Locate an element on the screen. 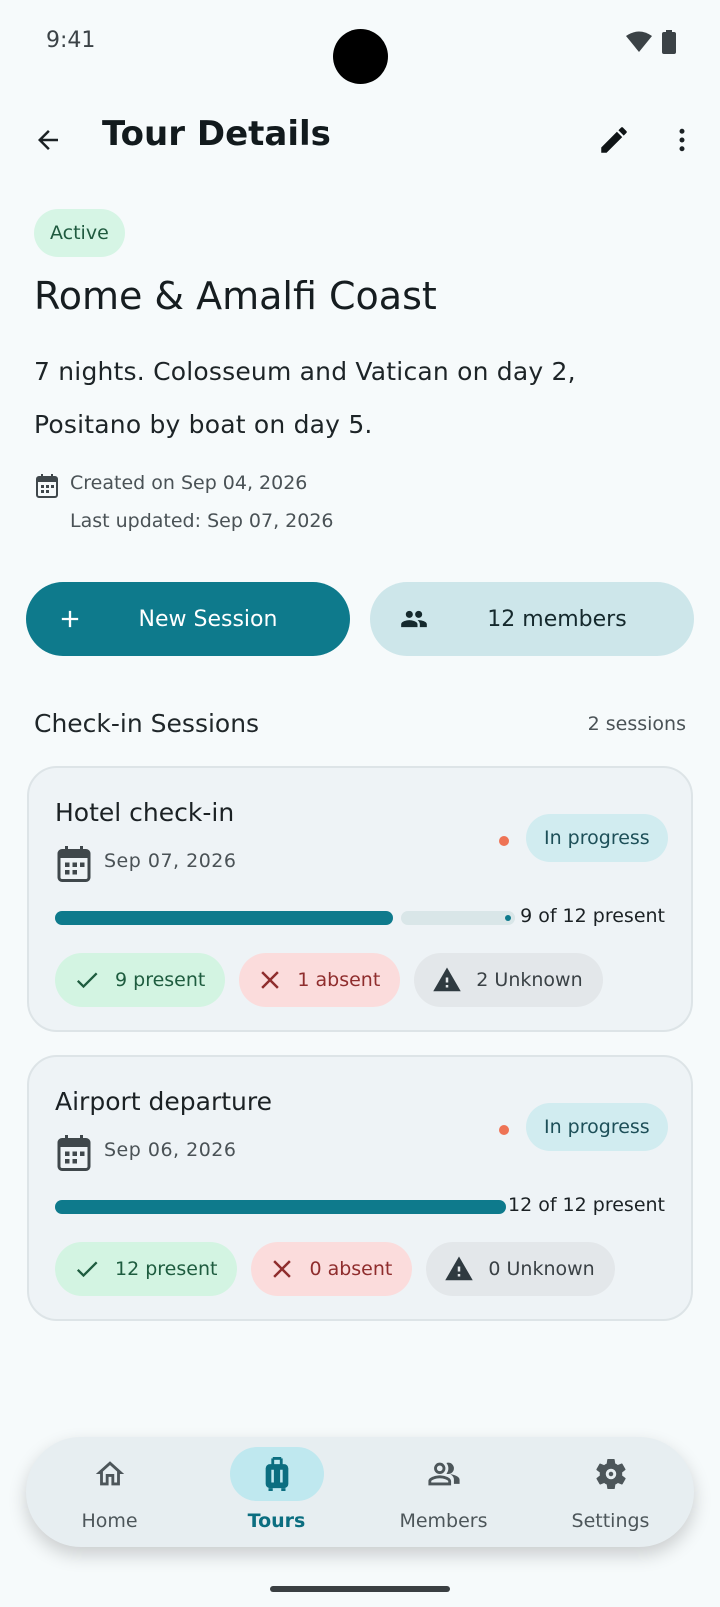 This screenshot has width=720, height=1607. wifi-icon is located at coordinates (639, 41).